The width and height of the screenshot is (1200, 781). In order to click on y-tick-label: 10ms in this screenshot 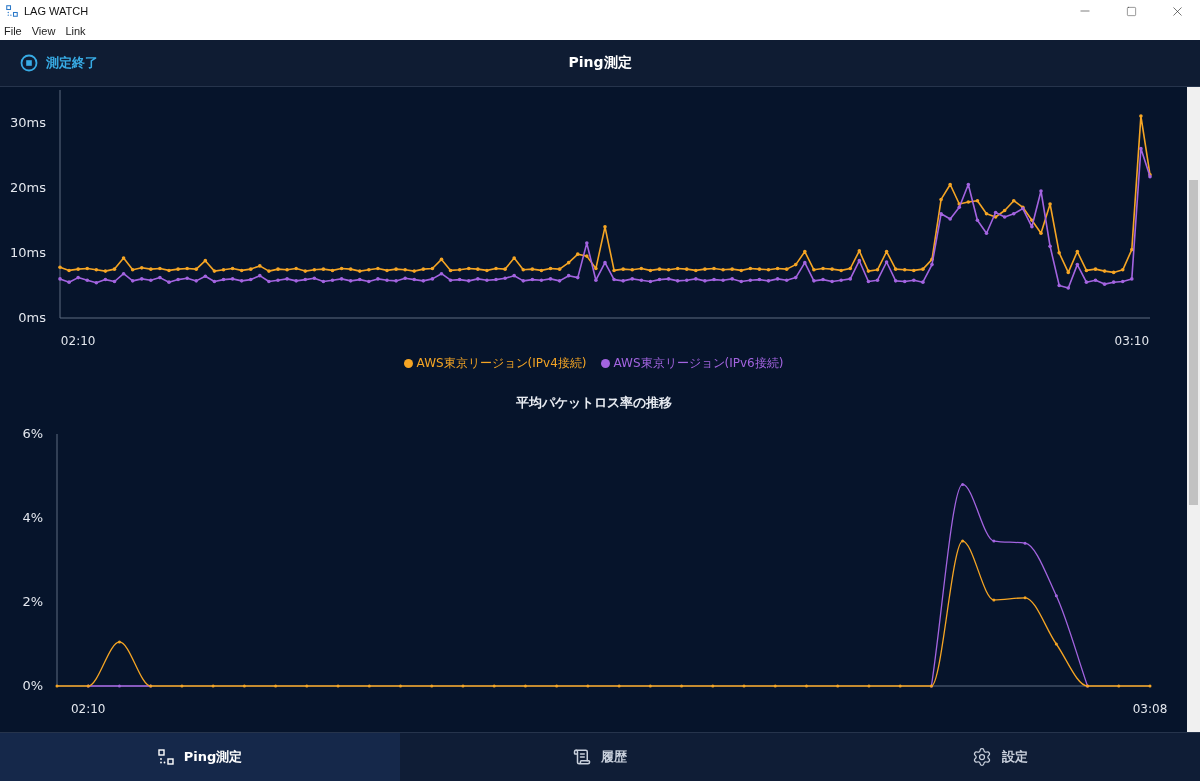, I will do `click(28, 252)`.